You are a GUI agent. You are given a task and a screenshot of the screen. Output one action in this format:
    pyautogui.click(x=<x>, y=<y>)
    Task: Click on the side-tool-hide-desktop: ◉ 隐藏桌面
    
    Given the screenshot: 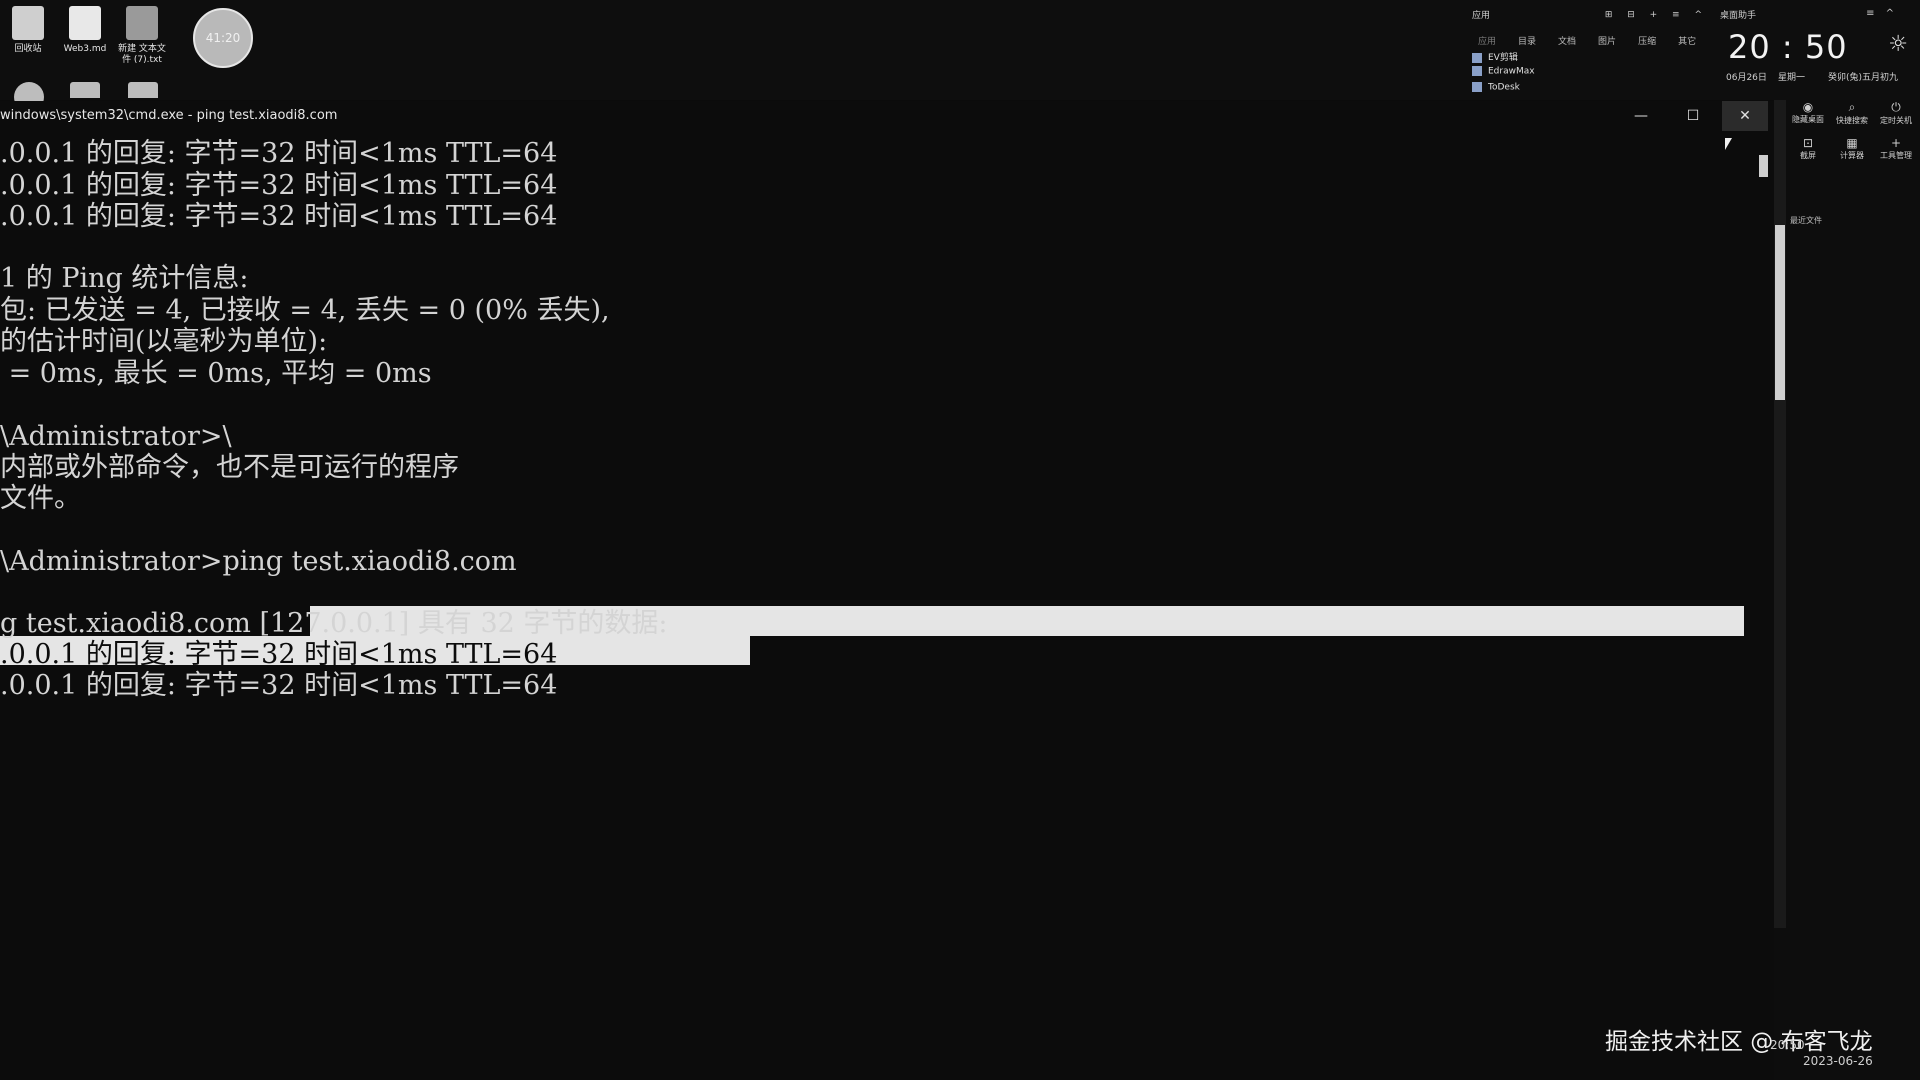 What is the action you would take?
    pyautogui.click(x=1808, y=112)
    